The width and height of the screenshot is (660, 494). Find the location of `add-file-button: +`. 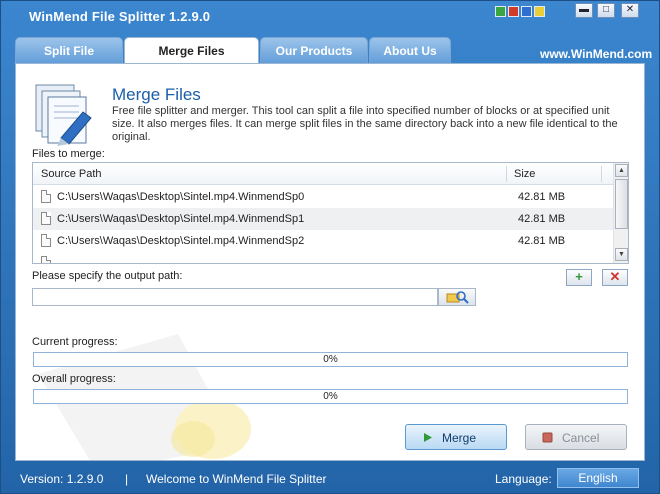

add-file-button: + is located at coordinates (579, 277).